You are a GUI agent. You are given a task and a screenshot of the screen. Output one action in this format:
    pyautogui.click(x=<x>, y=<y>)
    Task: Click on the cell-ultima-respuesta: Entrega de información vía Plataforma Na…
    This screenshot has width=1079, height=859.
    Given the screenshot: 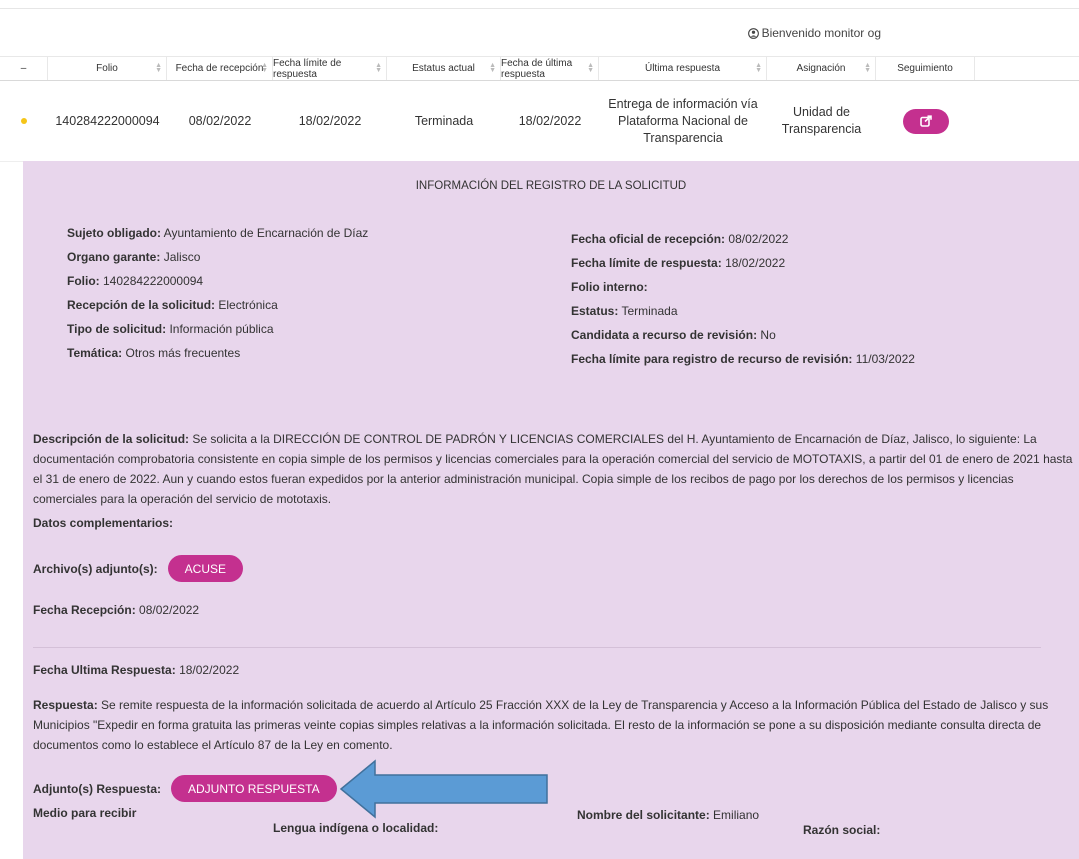 What is the action you would take?
    pyautogui.click(x=683, y=120)
    